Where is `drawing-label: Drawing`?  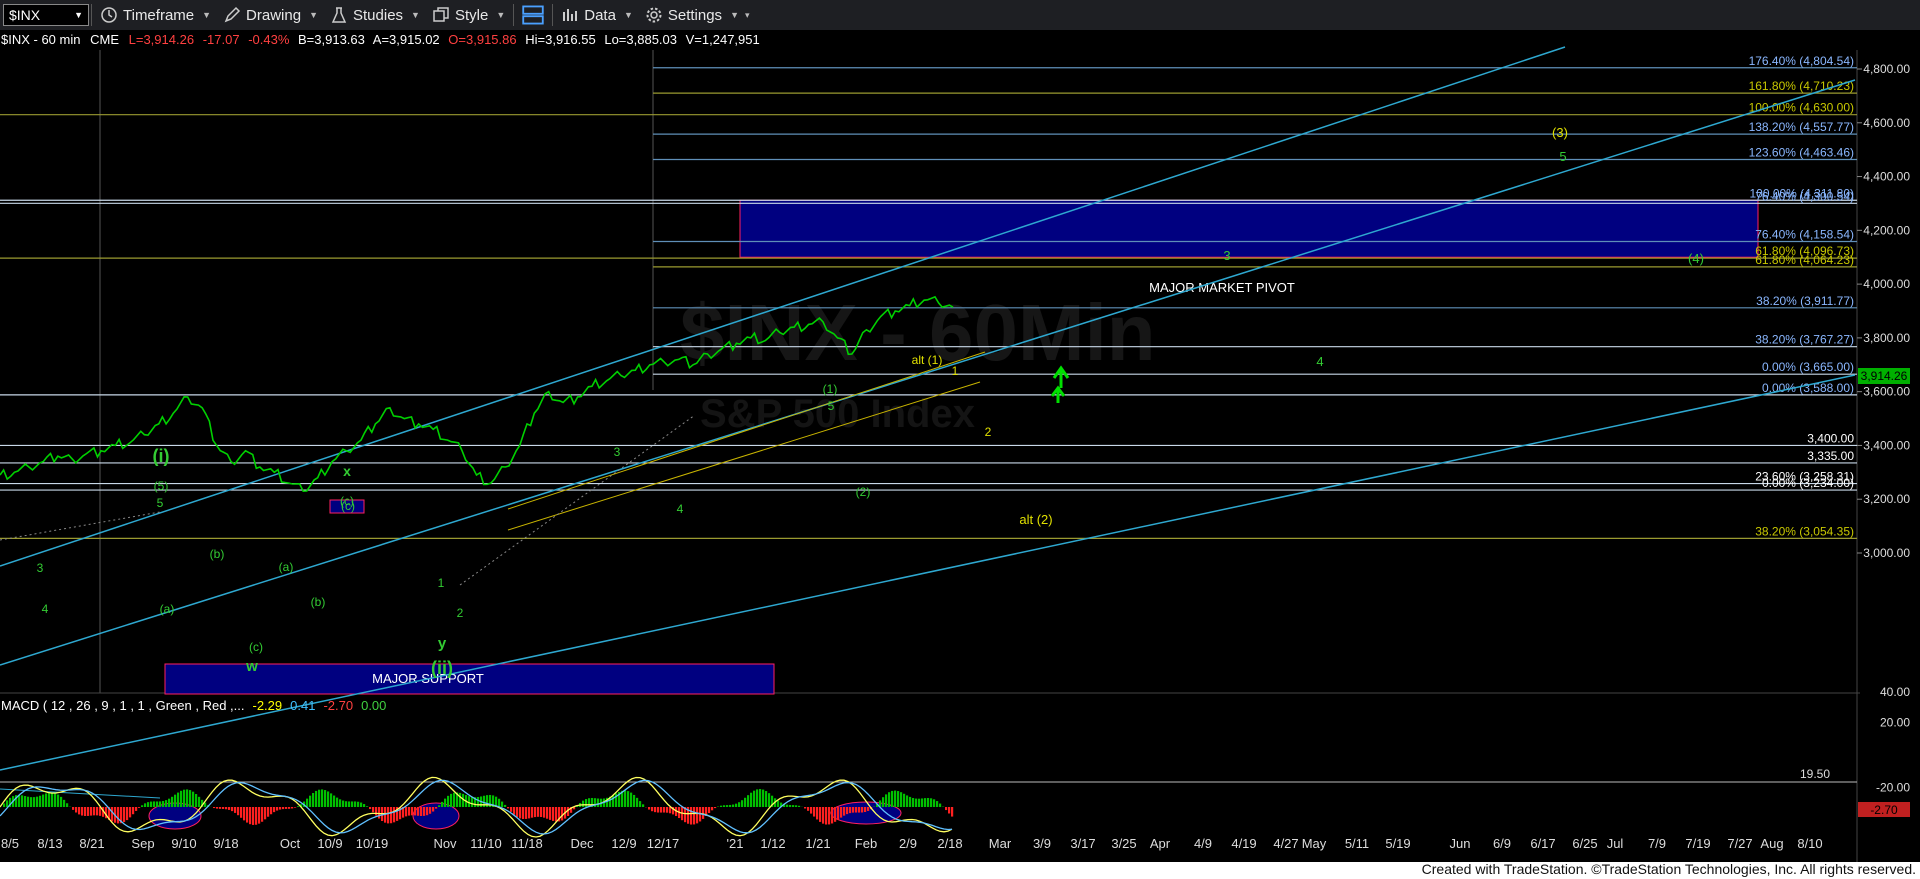 drawing-label: Drawing is located at coordinates (274, 15).